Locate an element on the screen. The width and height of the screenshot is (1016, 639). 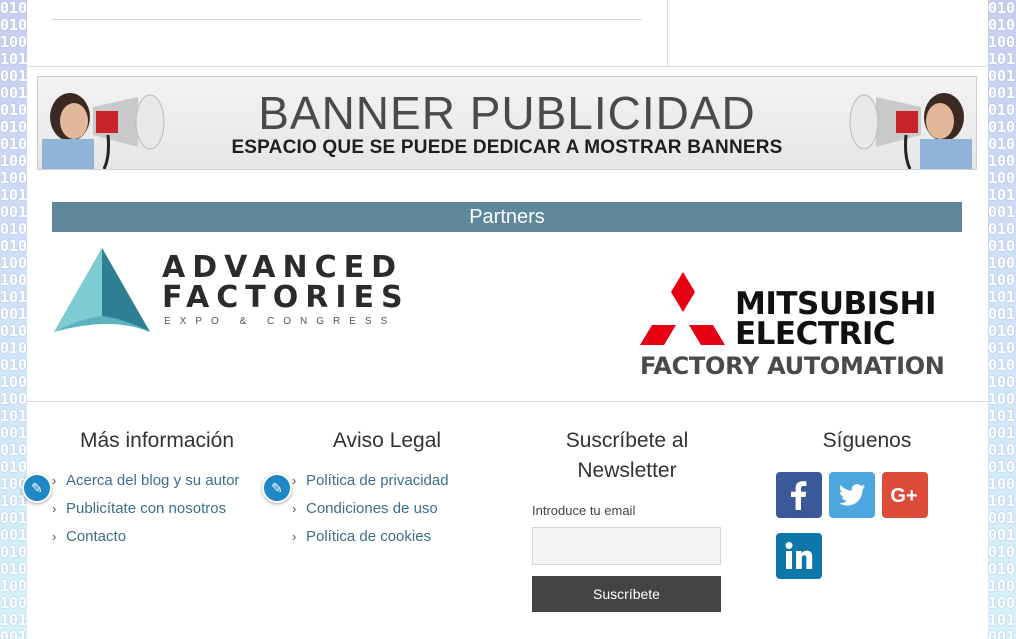
linkedin-icon is located at coordinates (799, 556).